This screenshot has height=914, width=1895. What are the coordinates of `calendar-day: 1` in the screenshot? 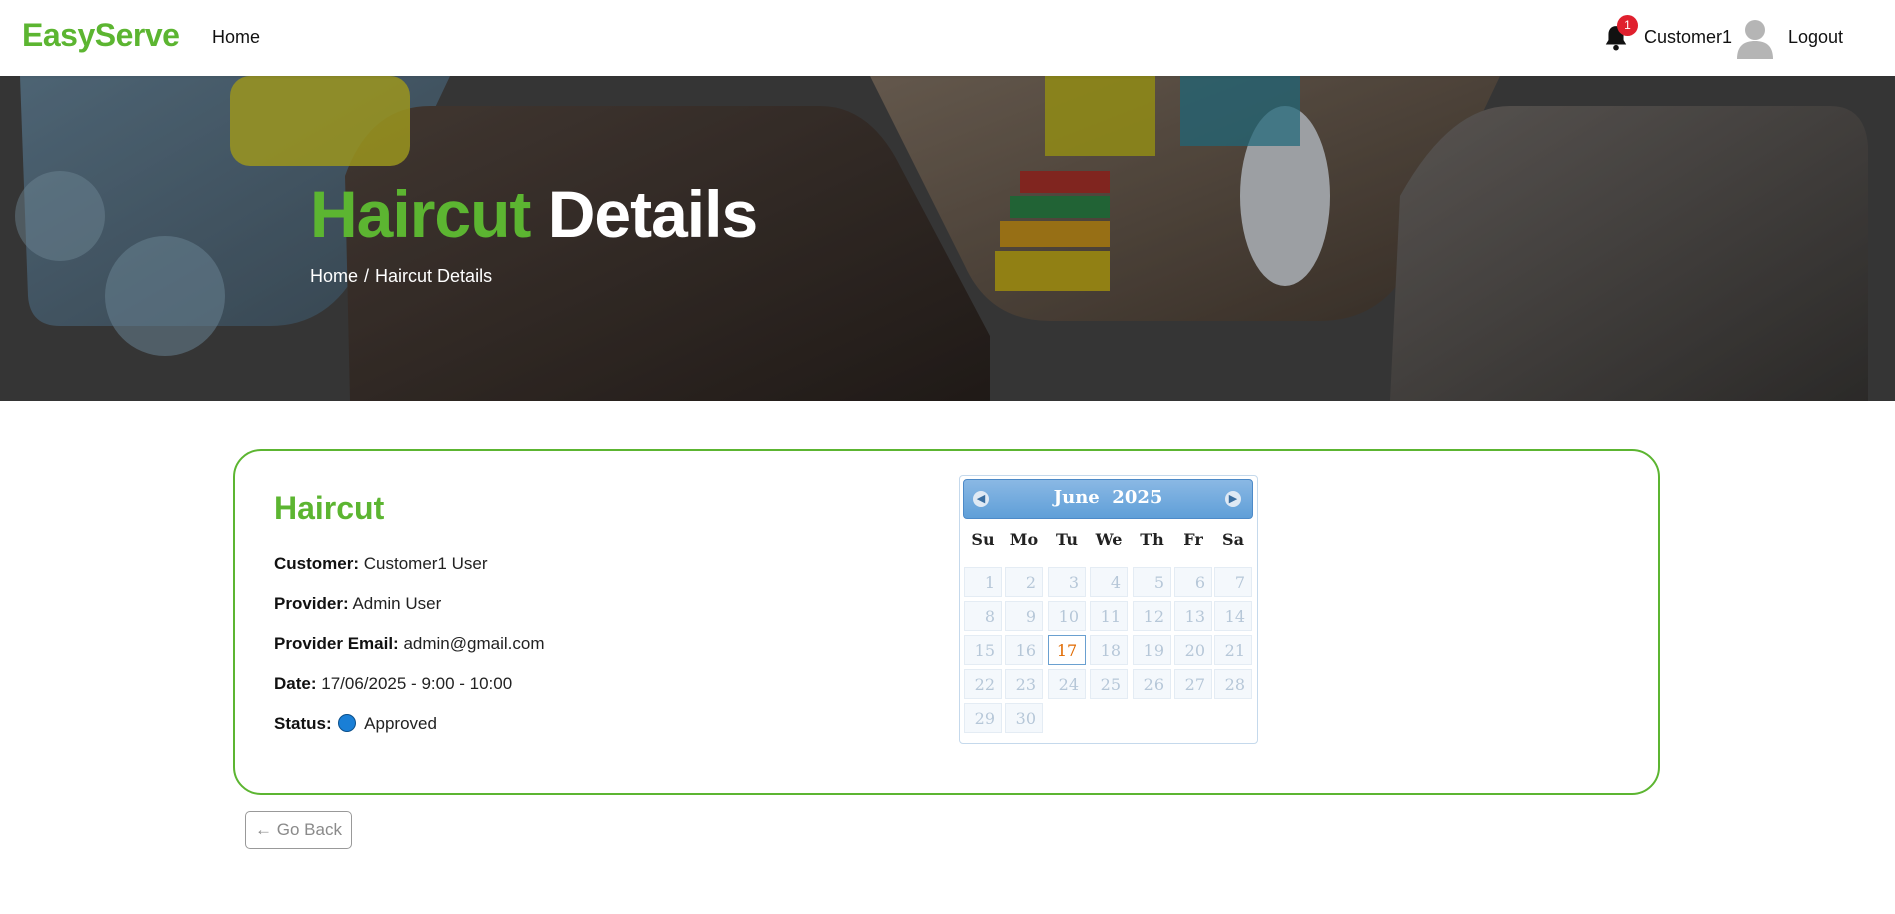 It's located at (983, 582).